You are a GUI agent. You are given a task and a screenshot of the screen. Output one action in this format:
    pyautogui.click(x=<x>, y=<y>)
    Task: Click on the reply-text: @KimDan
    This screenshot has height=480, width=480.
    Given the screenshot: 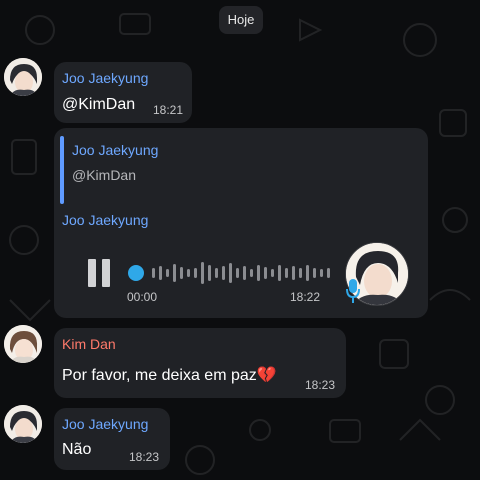 What is the action you would take?
    pyautogui.click(x=104, y=175)
    